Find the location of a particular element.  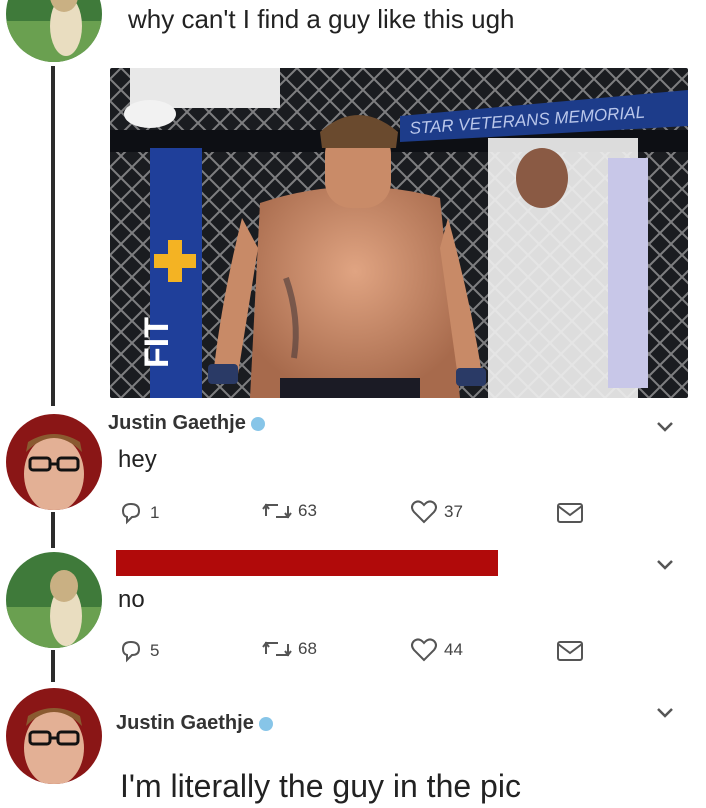

reply-button: 5 is located at coordinates (138, 651).